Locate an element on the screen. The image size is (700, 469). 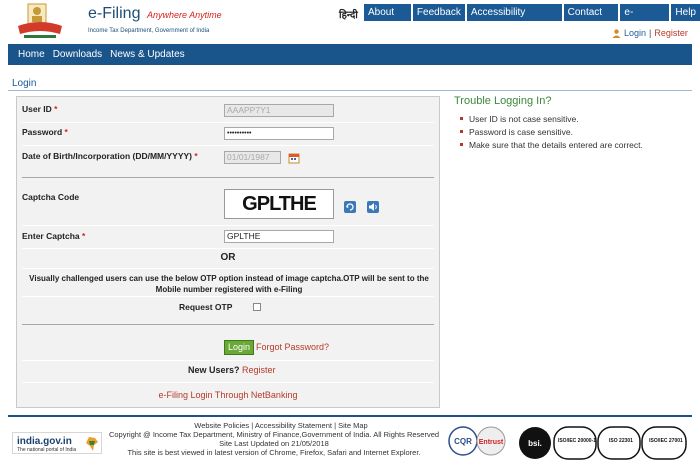
india-gov-subtitle: The national portal of India is located at coordinates (47, 450).